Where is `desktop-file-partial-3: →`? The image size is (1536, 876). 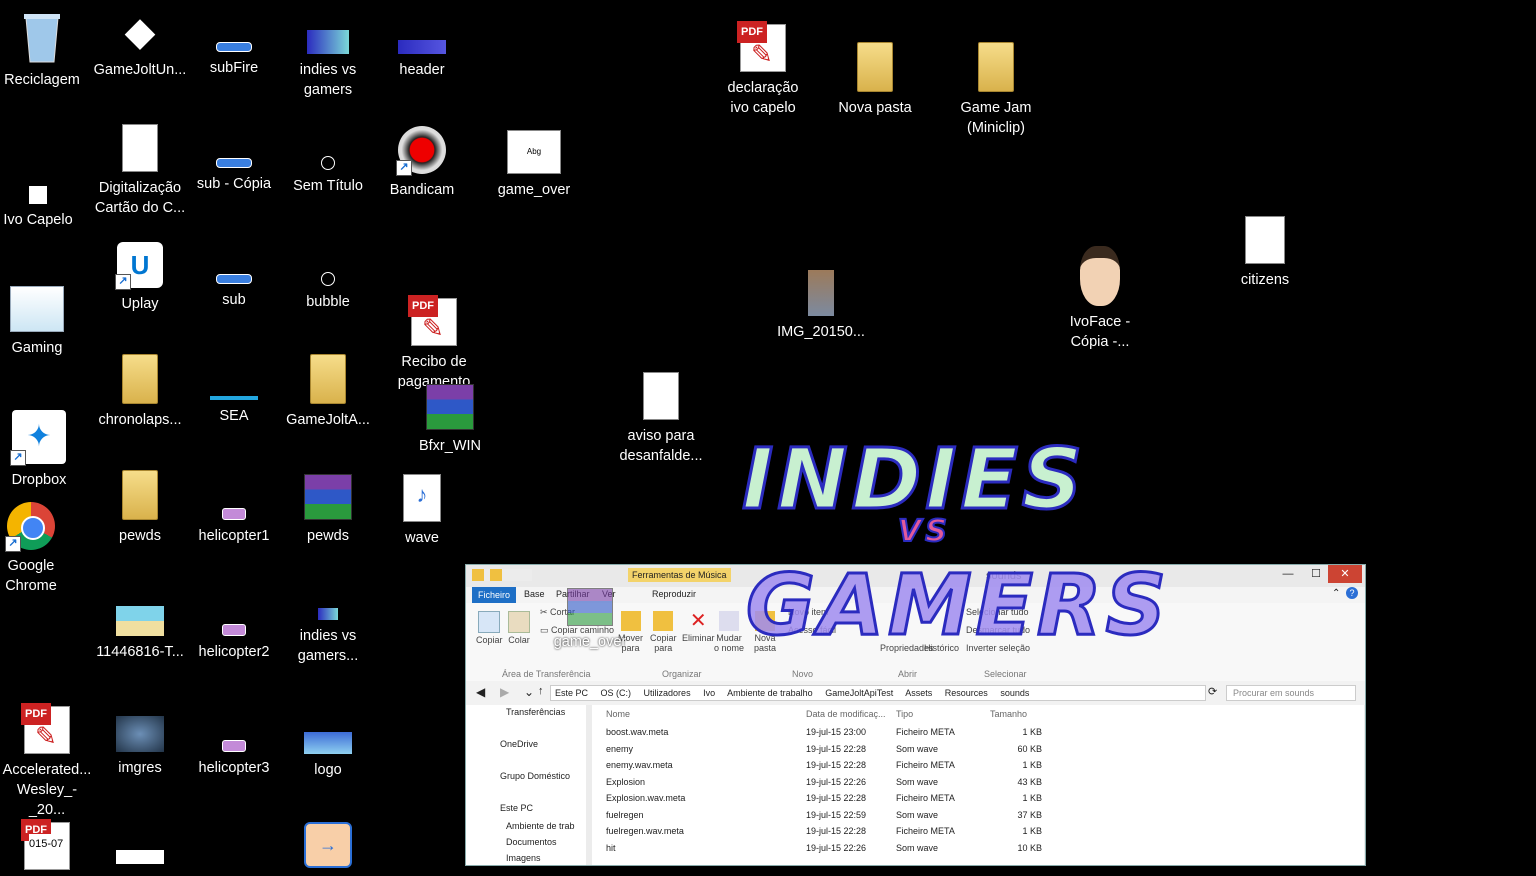
desktop-file-partial-3: → is located at coordinates (328, 848).